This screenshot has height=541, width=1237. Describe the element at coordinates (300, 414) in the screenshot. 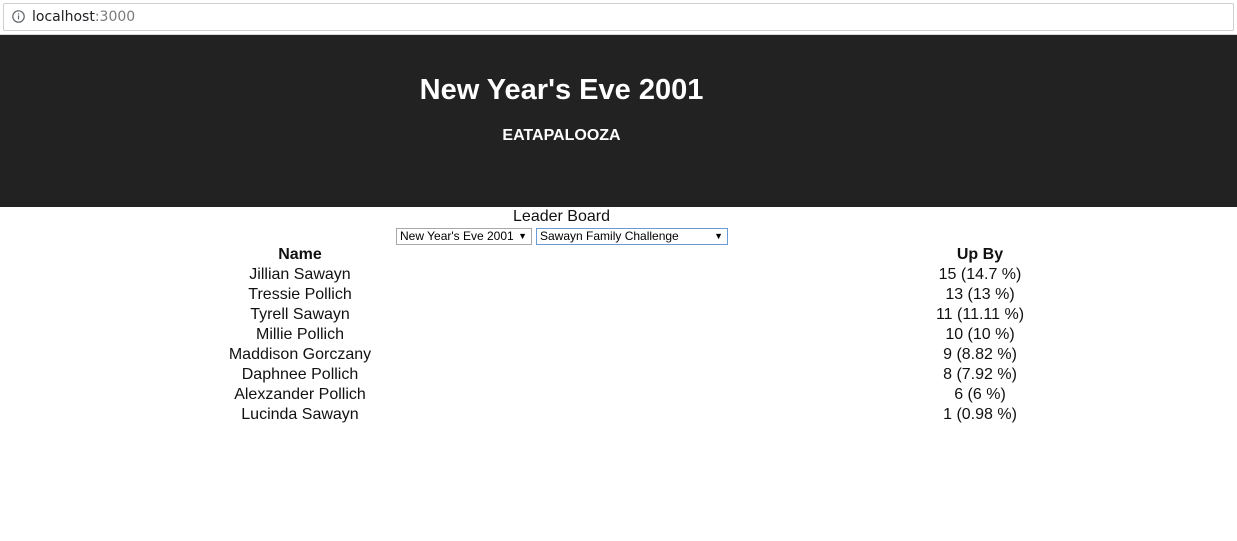

I see `row-name: Lucinda Sawayn` at that location.